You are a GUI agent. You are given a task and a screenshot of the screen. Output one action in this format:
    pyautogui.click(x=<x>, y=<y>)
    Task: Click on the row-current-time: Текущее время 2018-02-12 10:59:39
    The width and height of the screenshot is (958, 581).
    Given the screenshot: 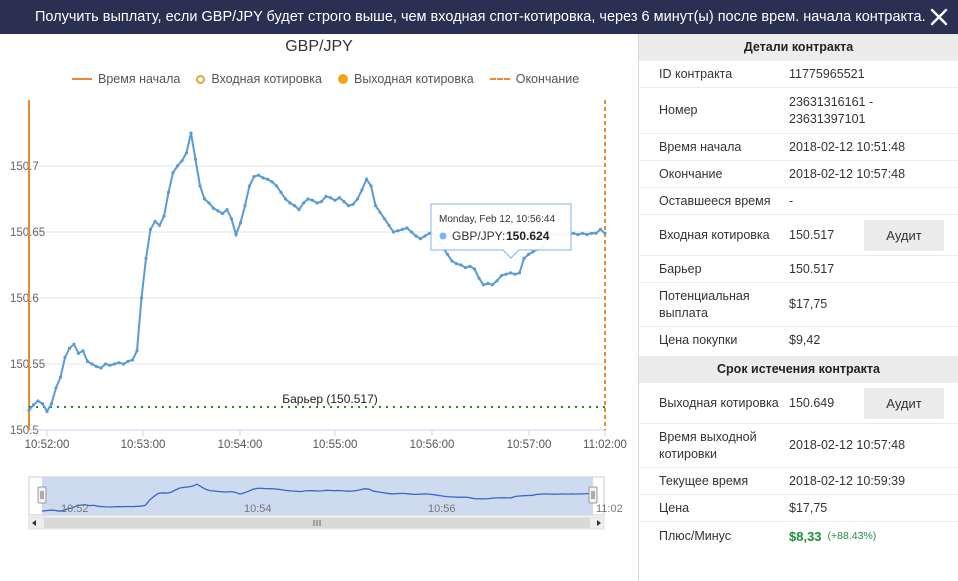 What is the action you would take?
    pyautogui.click(x=798, y=481)
    